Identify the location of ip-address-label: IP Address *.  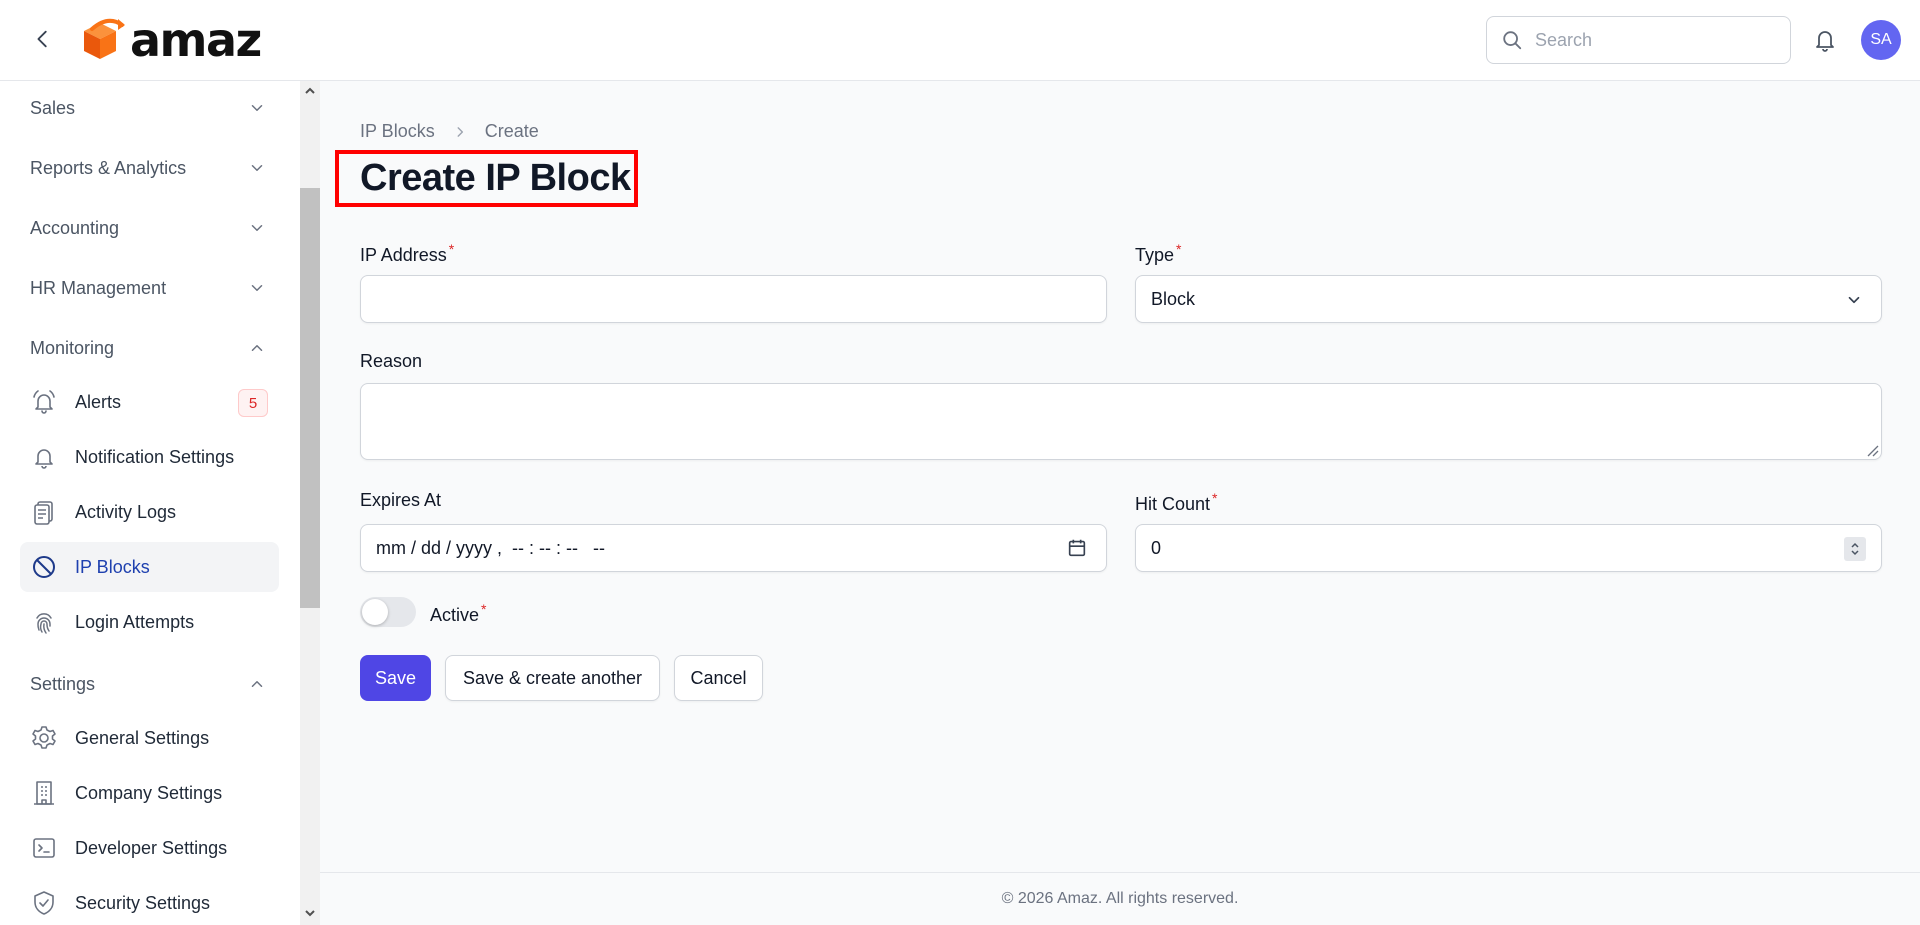
(407, 253).